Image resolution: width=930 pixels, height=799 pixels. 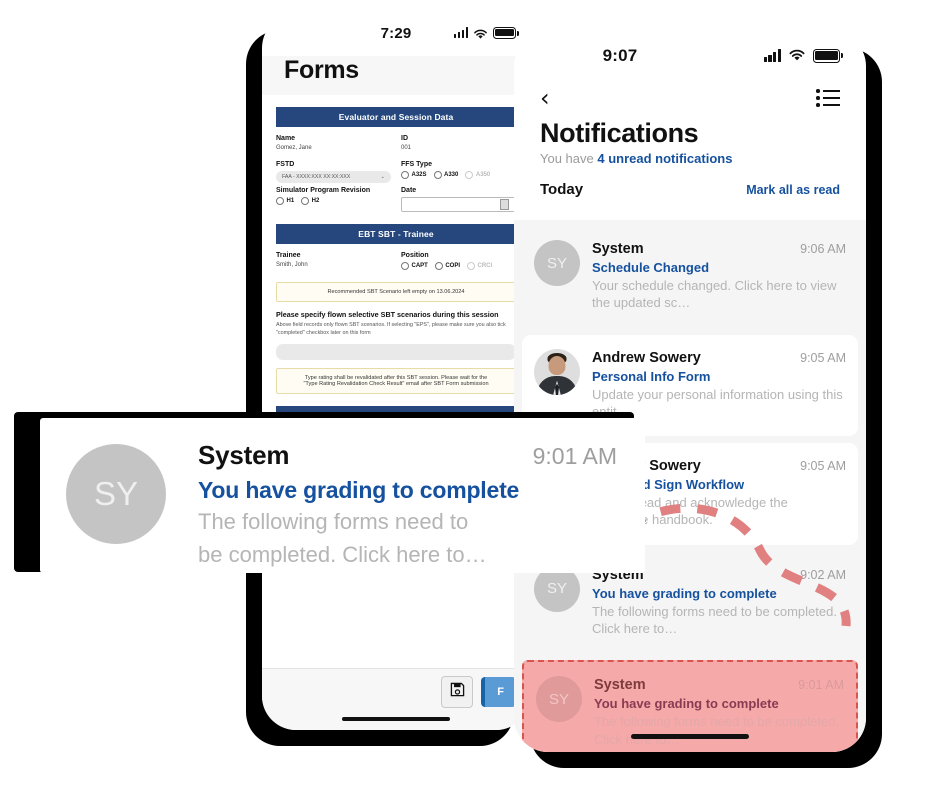 I want to click on label-date: Date, so click(x=409, y=190).